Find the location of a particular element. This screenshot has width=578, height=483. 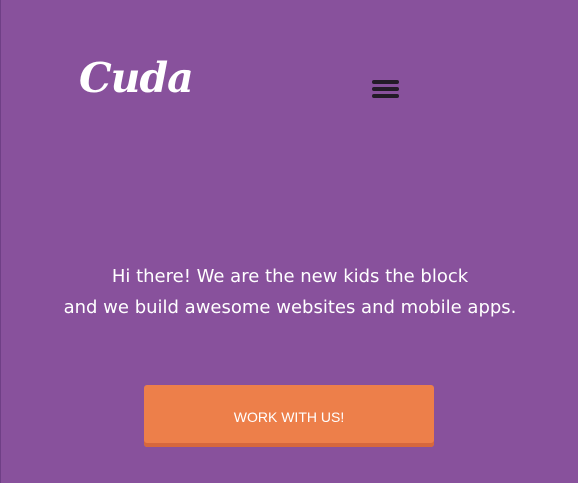

work-with-us-button: WORK WITH US! is located at coordinates (289, 416).